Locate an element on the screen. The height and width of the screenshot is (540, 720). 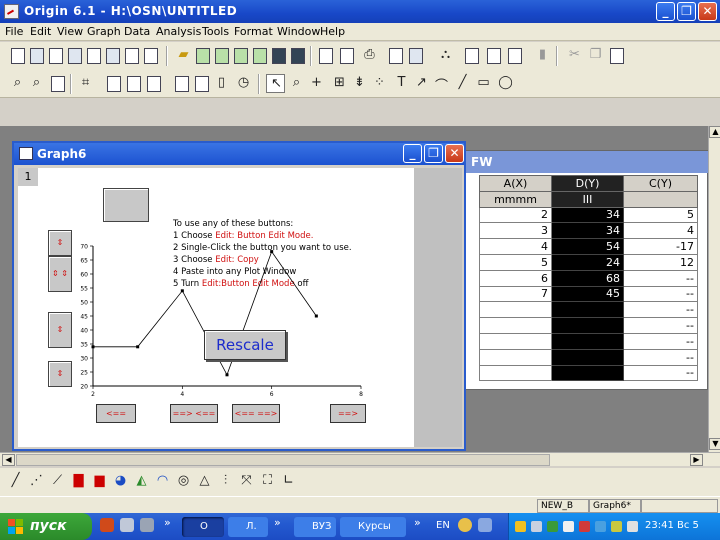
tray-volume-icon is located at coordinates (568, 526).